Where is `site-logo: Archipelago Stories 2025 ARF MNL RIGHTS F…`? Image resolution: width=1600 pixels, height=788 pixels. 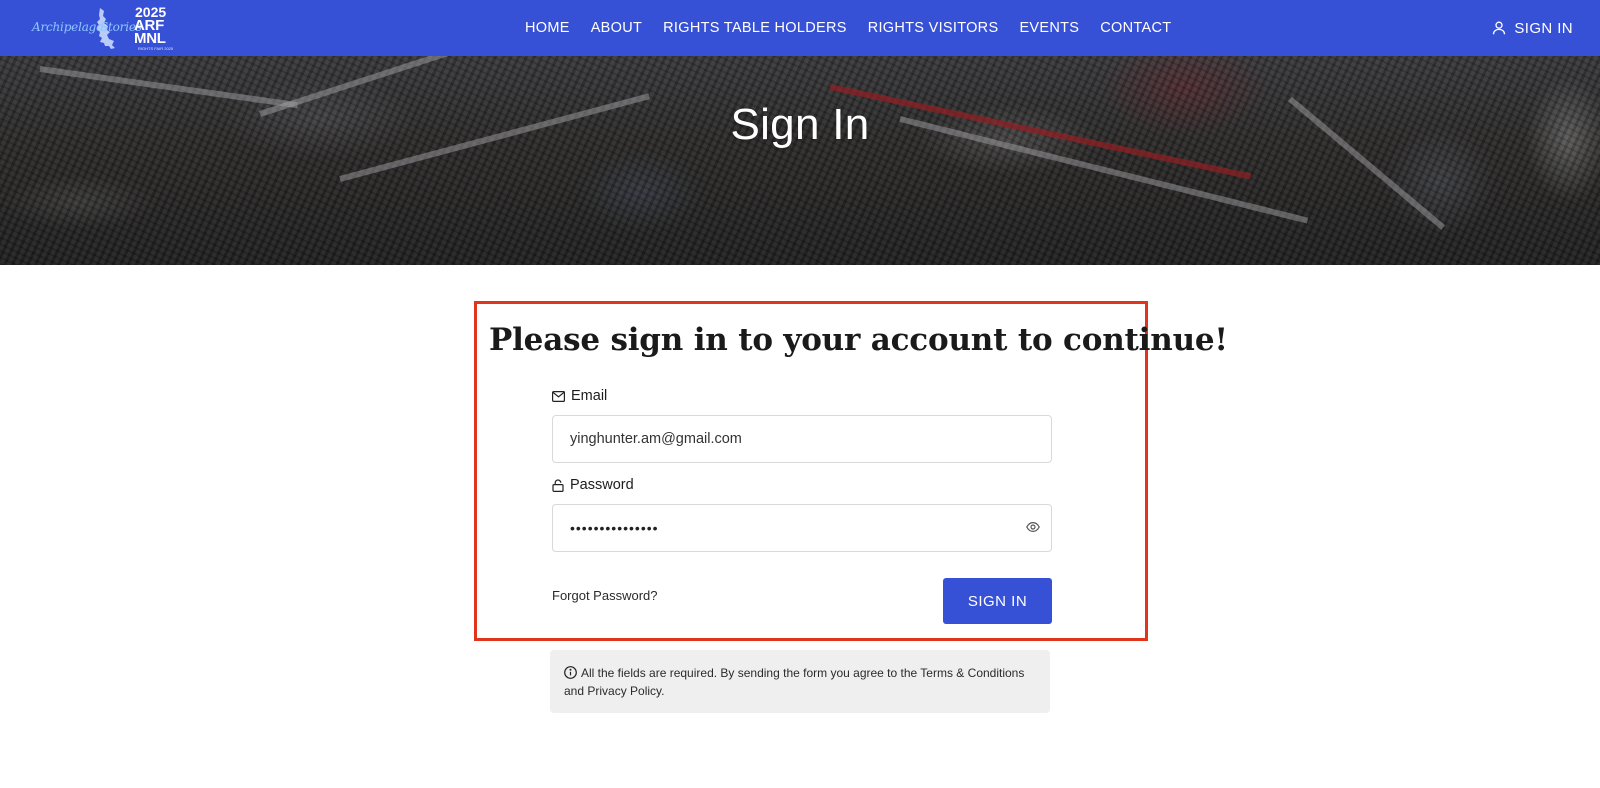 site-logo: Archipelago Stories 2025 ARF MNL RIGHTS F… is located at coordinates (105, 28).